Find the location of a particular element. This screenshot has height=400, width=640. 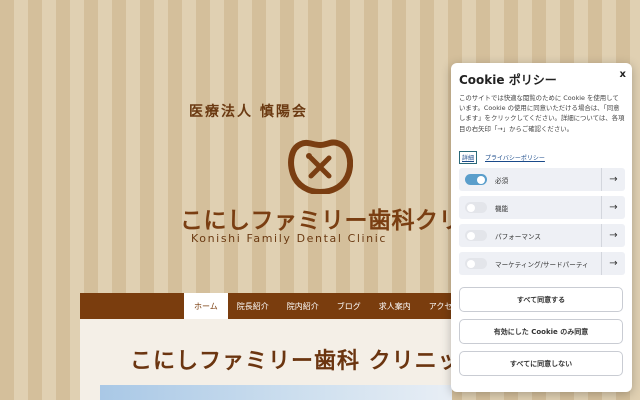

corp-name: 医療法人 慎陽会 is located at coordinates (248, 112).